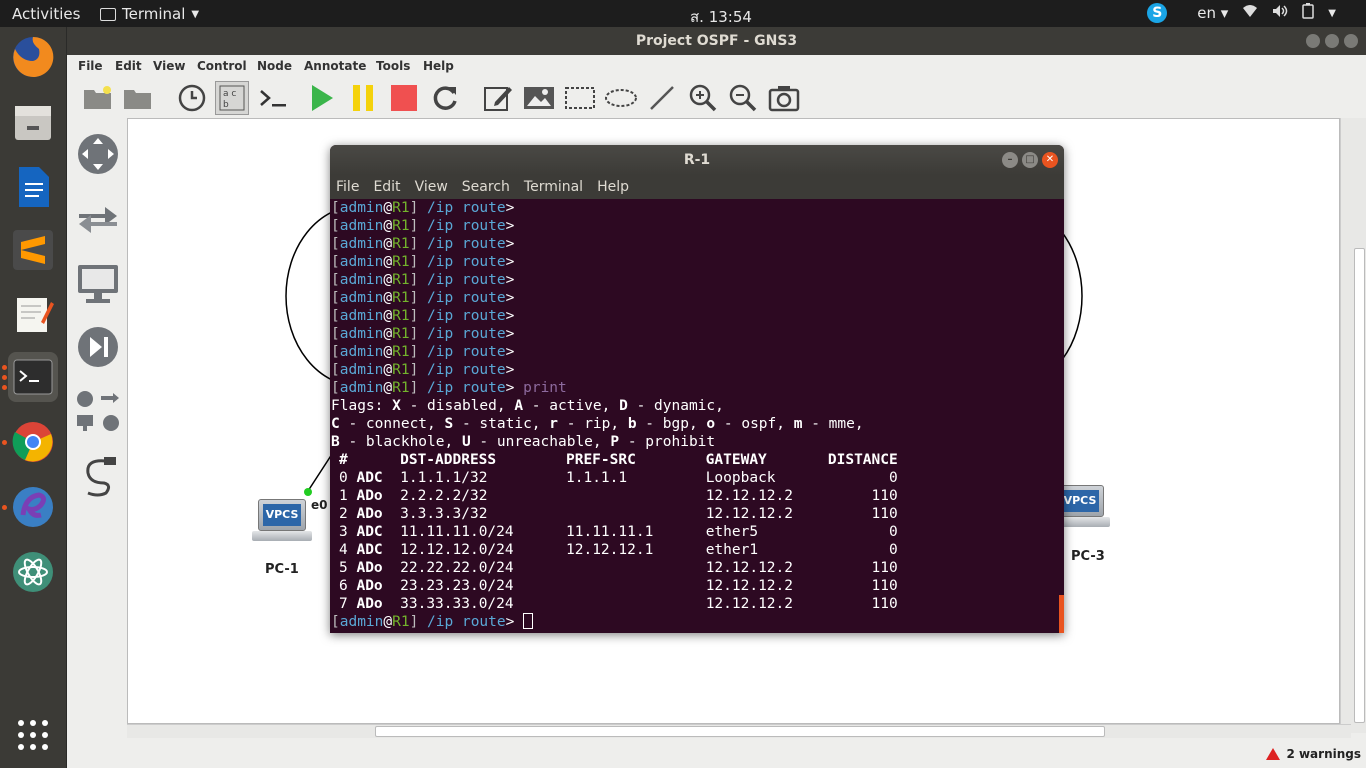 Image resolution: width=1366 pixels, height=768 pixels. What do you see at coordinates (348, 514) in the screenshot?
I see `route-number: 2` at bounding box center [348, 514].